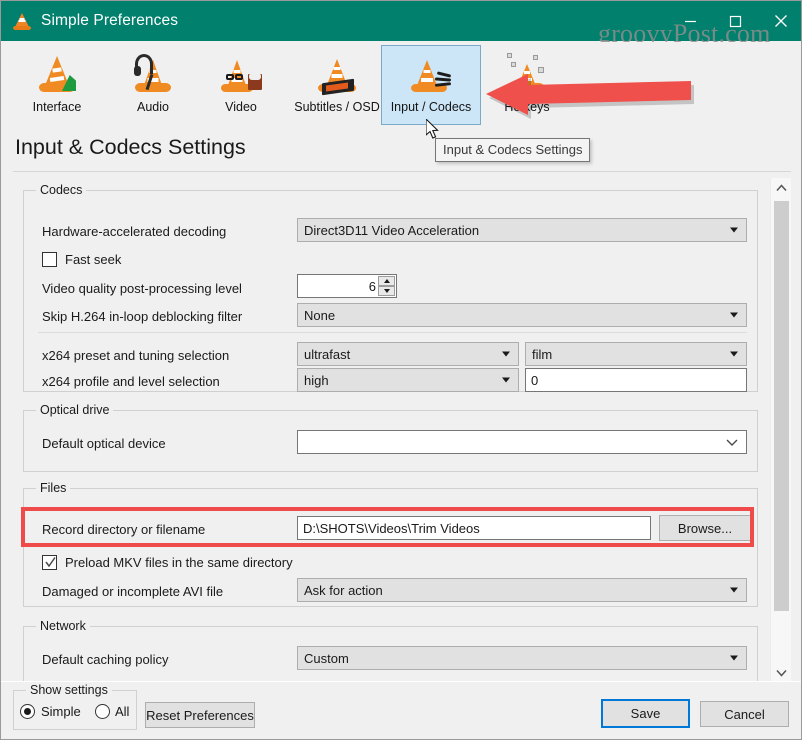  What do you see at coordinates (316, 380) in the screenshot?
I see `x264-profile-value: high` at bounding box center [316, 380].